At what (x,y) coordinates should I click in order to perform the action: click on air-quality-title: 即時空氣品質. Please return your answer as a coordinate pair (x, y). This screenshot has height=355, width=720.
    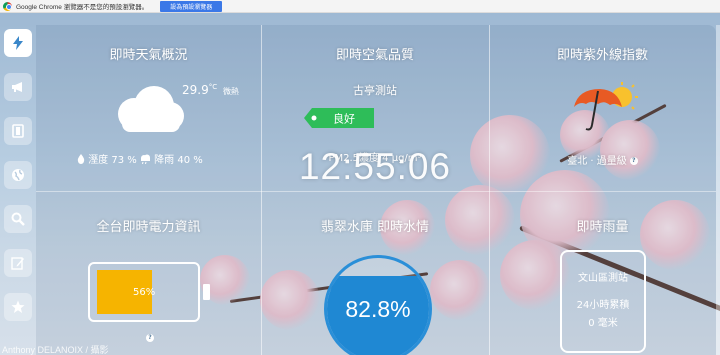
    Looking at the image, I should click on (374, 55).